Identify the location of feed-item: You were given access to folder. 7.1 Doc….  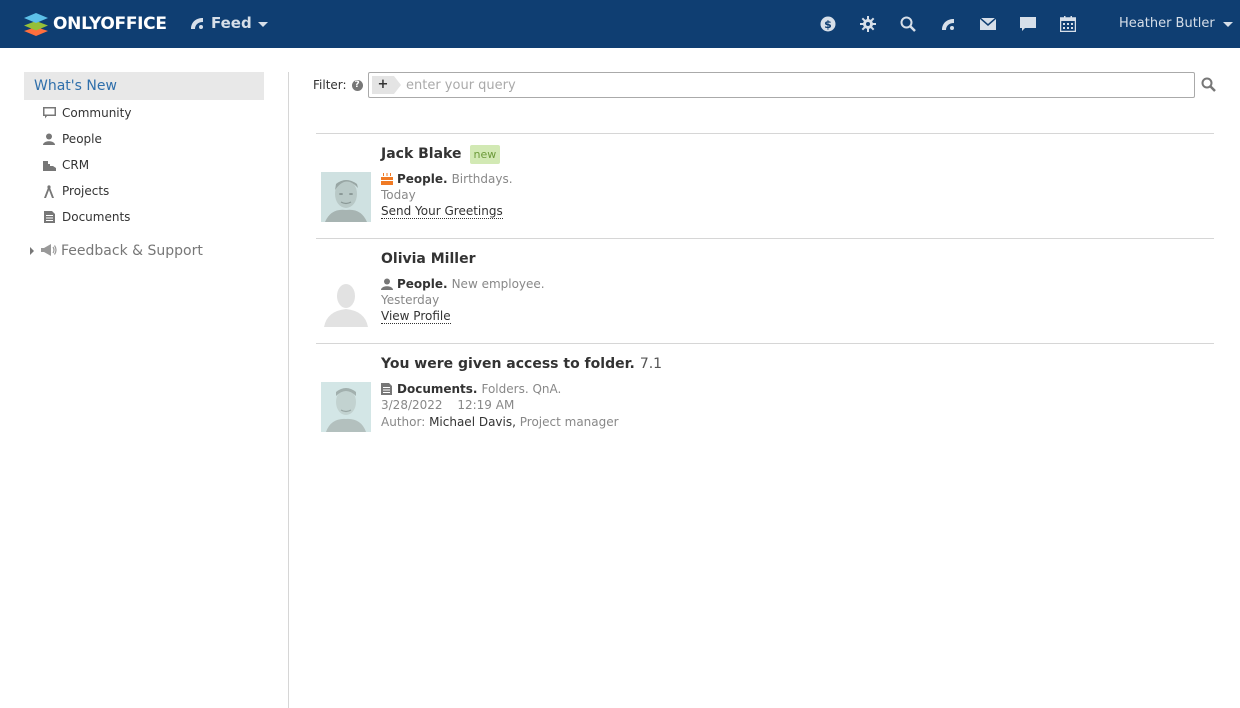
(765, 395).